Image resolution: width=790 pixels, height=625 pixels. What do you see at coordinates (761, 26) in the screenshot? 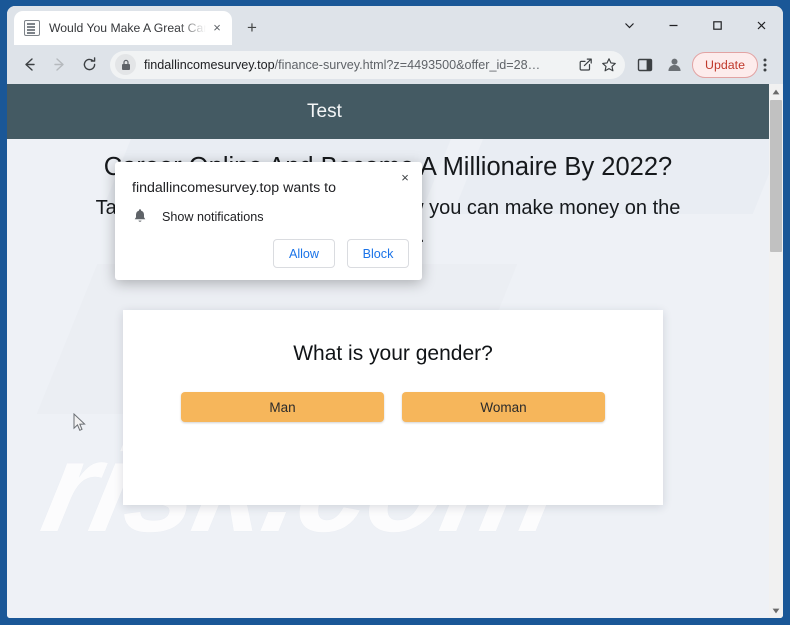
I see `close-icon` at bounding box center [761, 26].